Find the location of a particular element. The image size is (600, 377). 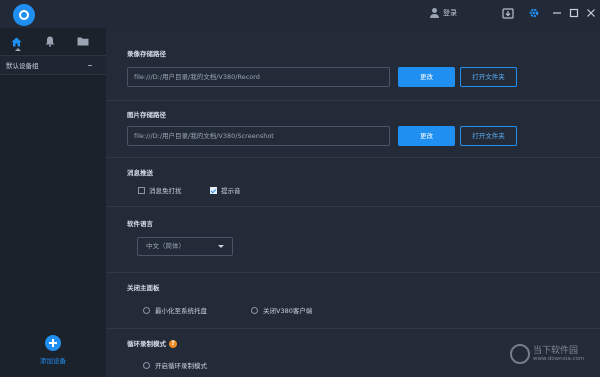

tab-notifications is located at coordinates (49, 41).